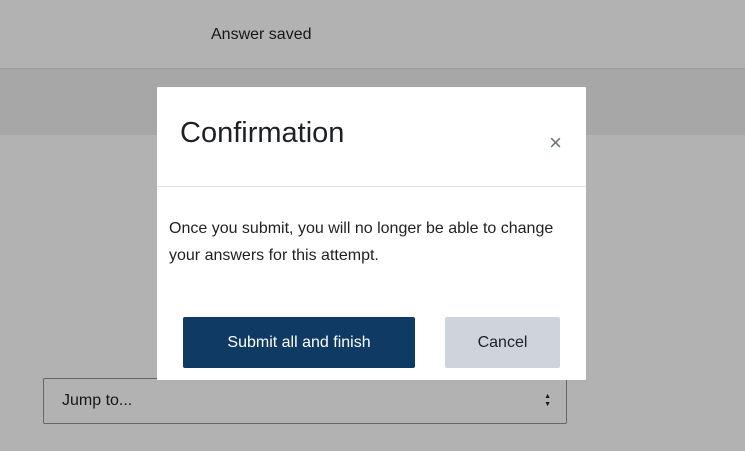 This screenshot has width=745, height=451. I want to click on dialog-header: Confirmation ×, so click(371, 137).